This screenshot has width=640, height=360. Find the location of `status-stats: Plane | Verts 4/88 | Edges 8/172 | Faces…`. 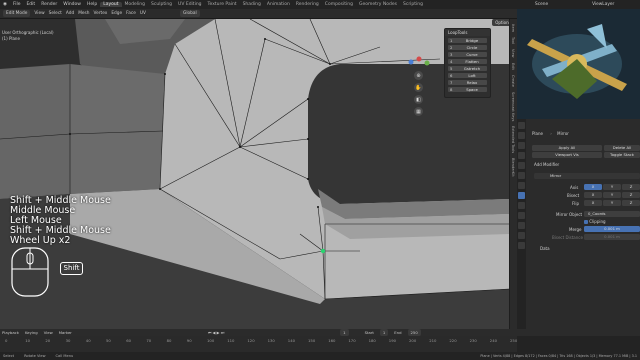

status-stats: Plane | Verts 4/88 | Edges 8/172 | Faces… is located at coordinates (558, 356).